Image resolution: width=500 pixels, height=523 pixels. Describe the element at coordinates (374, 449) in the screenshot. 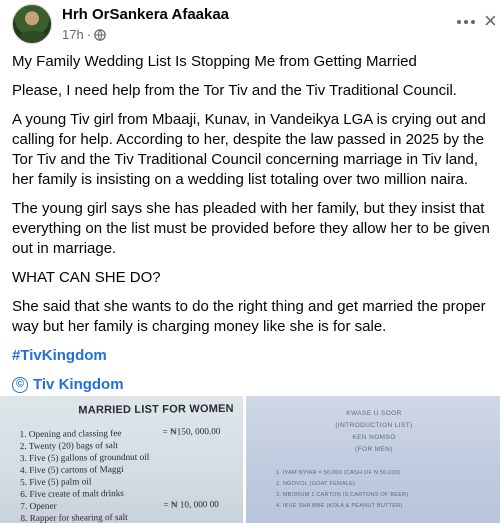

I see `document-heading: (FOR MEN)` at that location.